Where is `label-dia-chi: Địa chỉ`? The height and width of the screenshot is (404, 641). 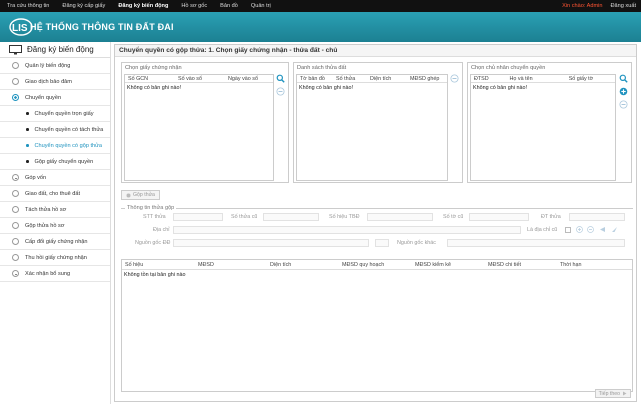 label-dia-chi: Địa chỉ is located at coordinates (161, 230).